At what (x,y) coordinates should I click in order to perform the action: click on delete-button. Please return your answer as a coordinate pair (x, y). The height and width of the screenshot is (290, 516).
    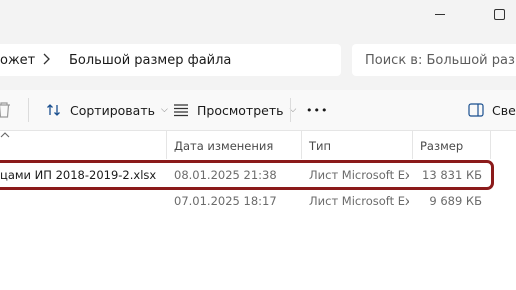
    Looking at the image, I should click on (10, 110).